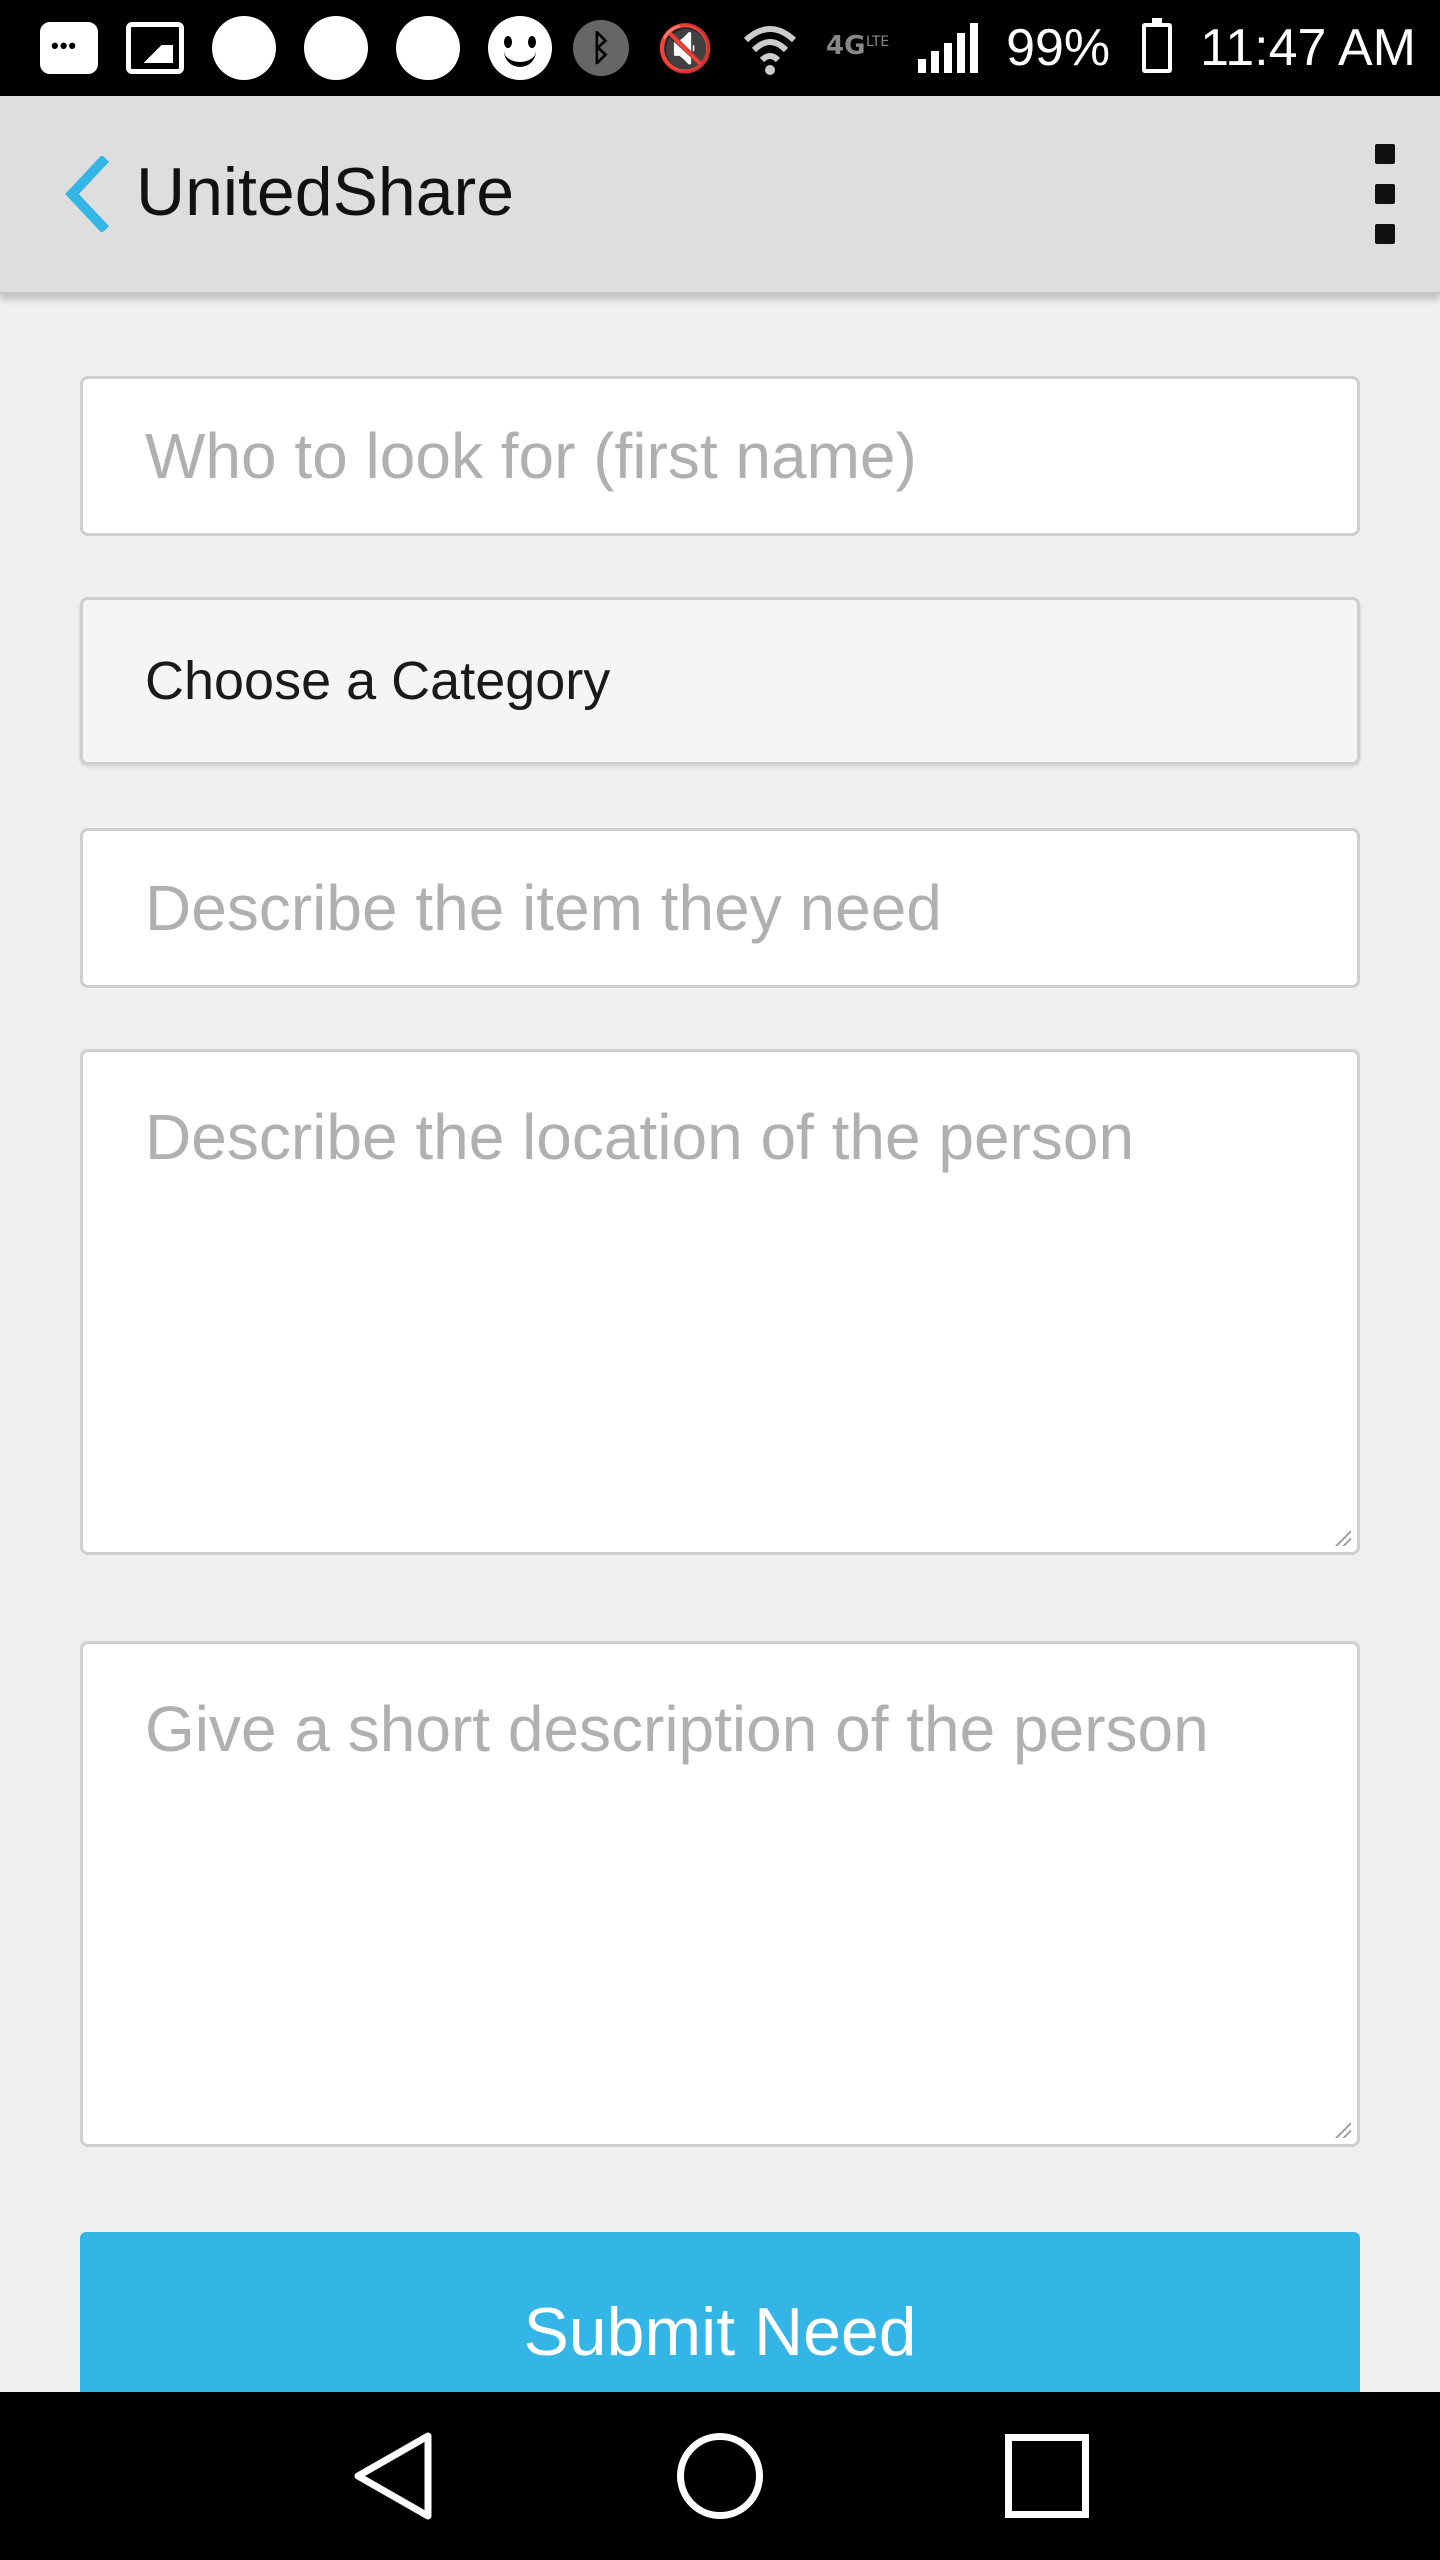 This screenshot has width=1440, height=2560. What do you see at coordinates (994, 47) in the screenshot?
I see `status-system: ᛒ 🔇 4G LTE 99% 11:47 AM` at bounding box center [994, 47].